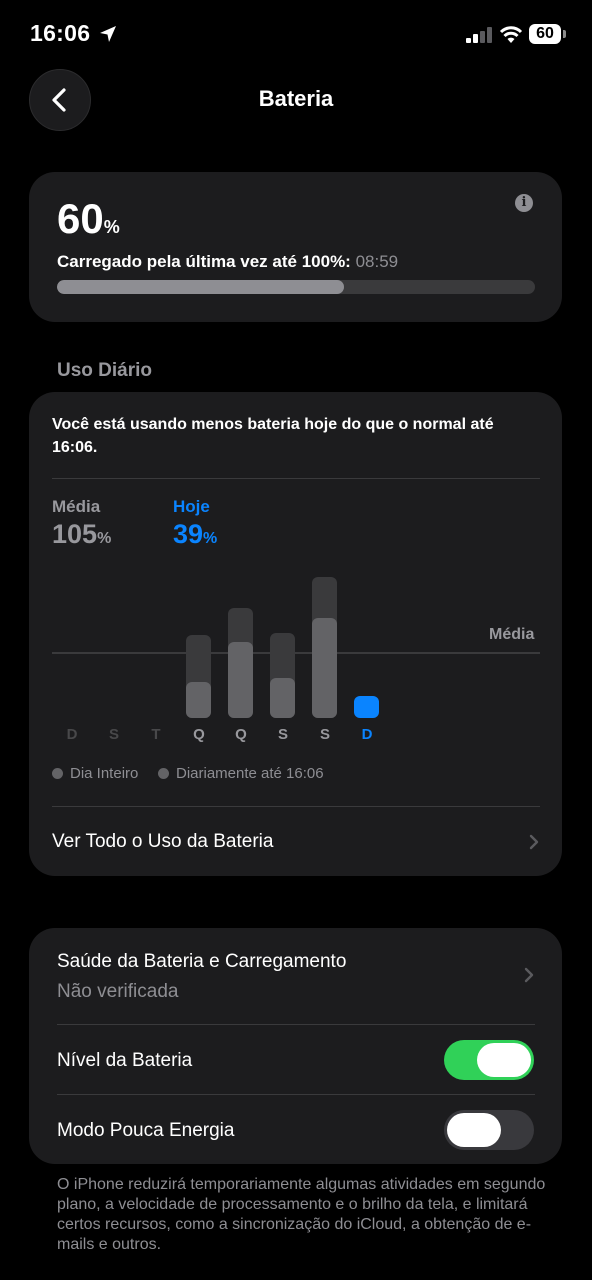 The image size is (592, 1280). What do you see at coordinates (489, 1060) in the screenshot?
I see `battery-percentage-toggle` at bounding box center [489, 1060].